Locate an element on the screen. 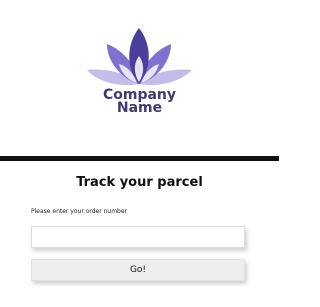  order-number-input is located at coordinates (138, 237).